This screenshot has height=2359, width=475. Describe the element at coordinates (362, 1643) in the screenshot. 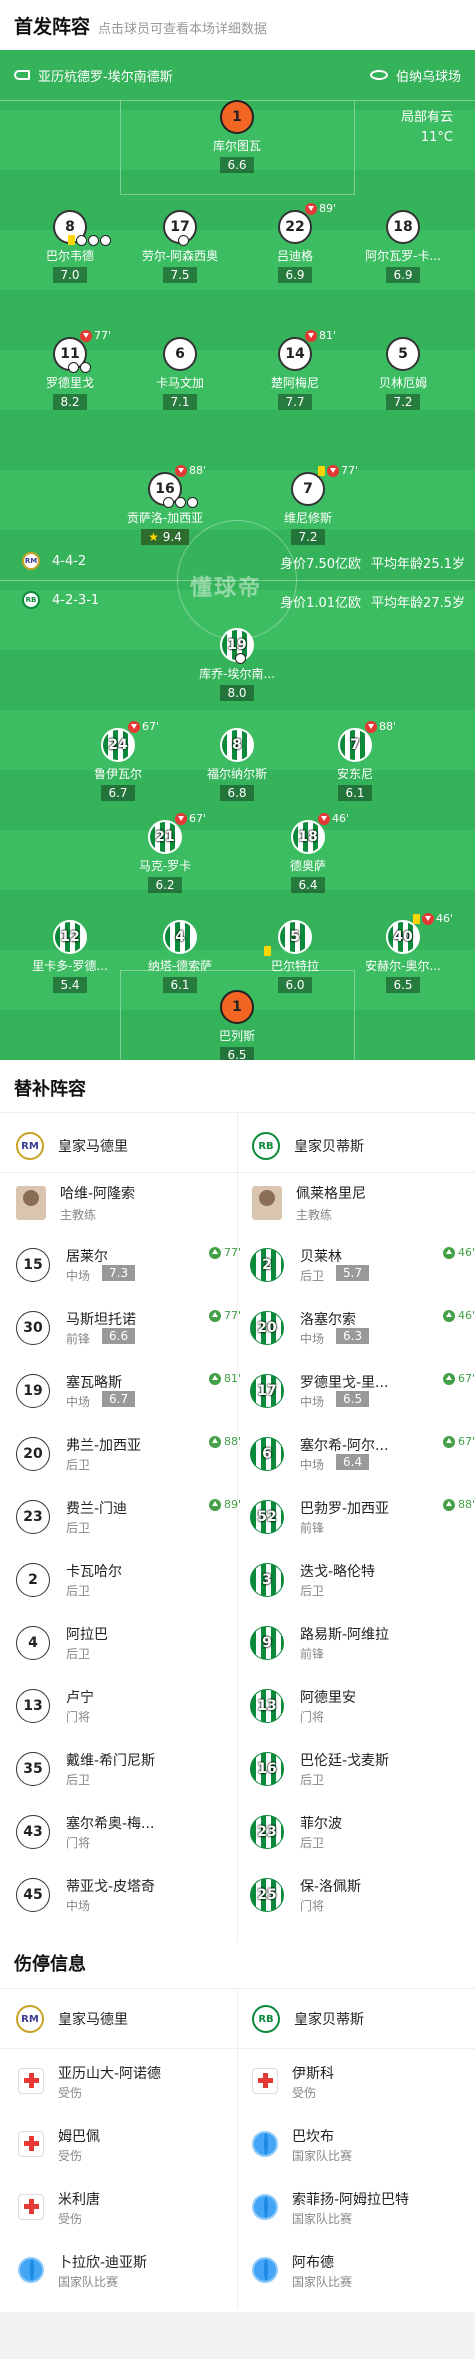

I see `bench-player: 9 路易斯-阿维拉 前锋` at that location.